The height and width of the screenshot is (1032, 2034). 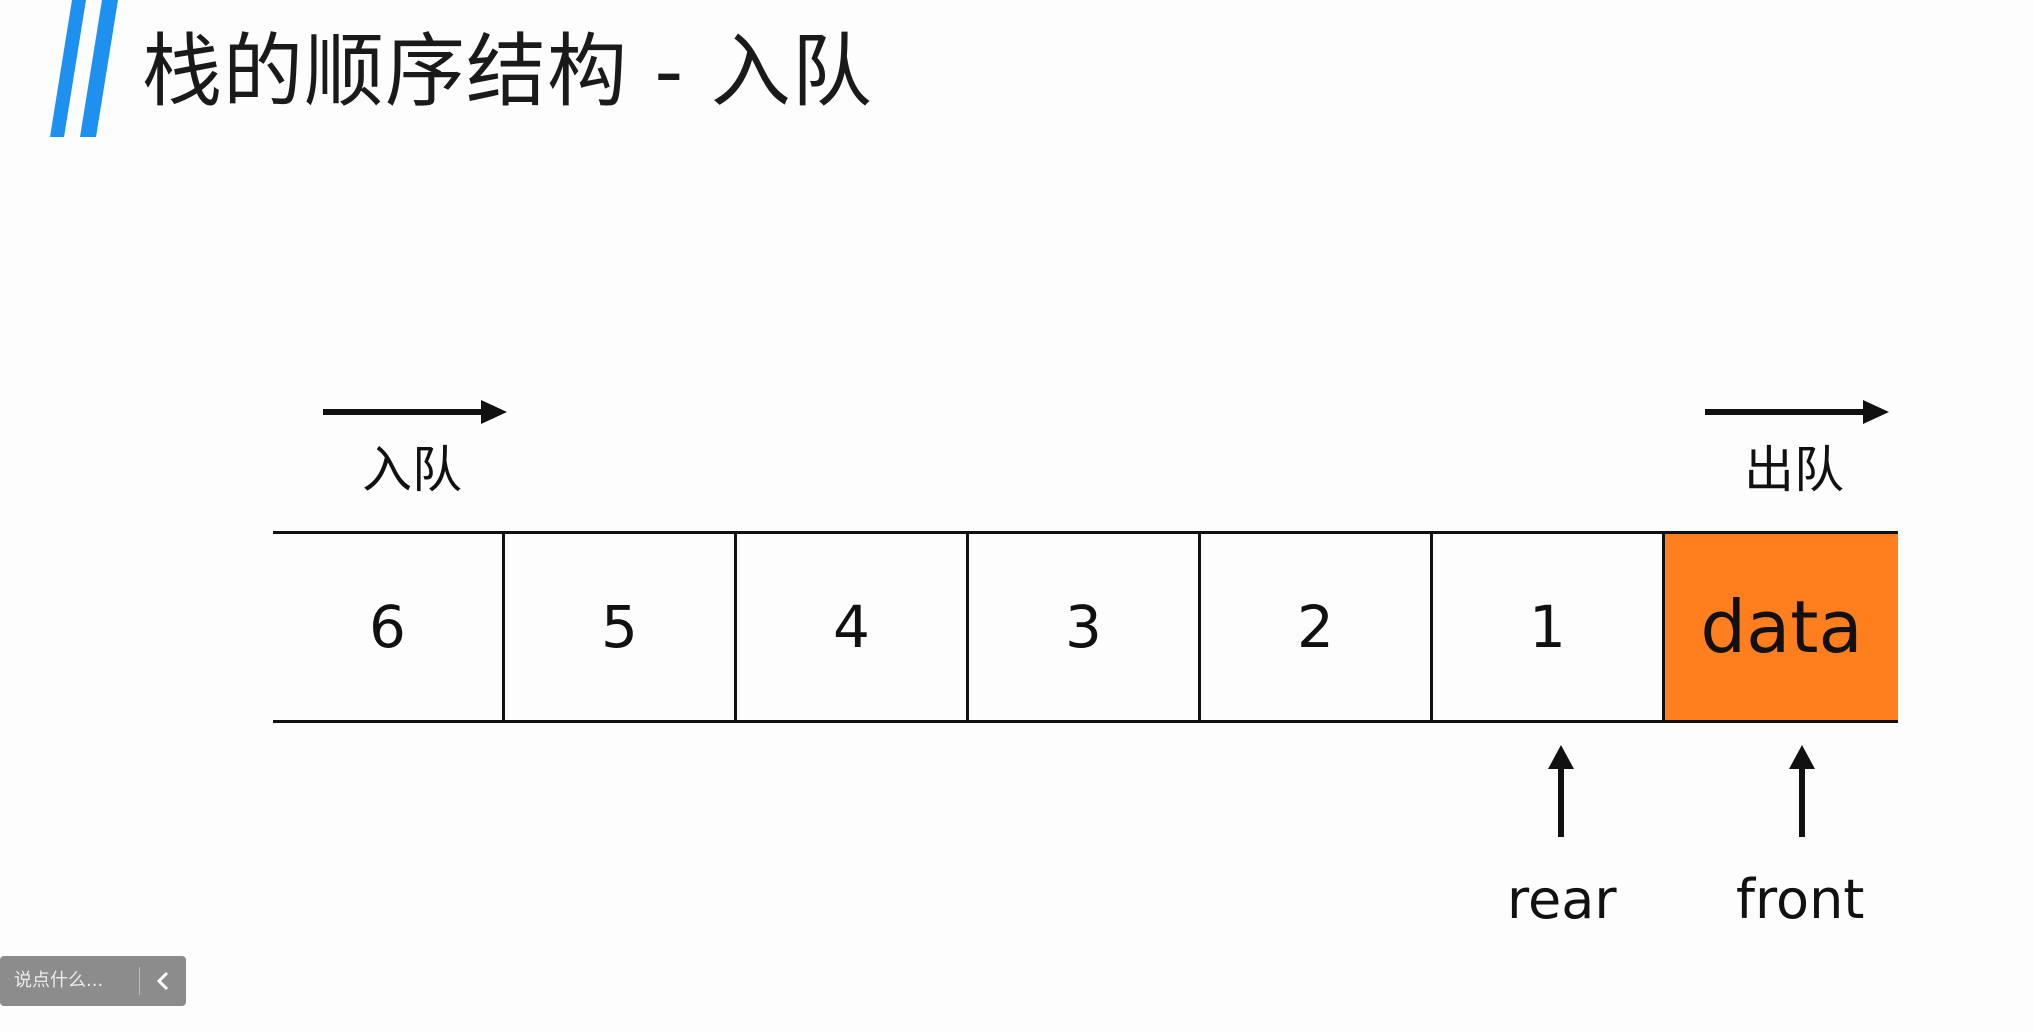 What do you see at coordinates (389, 627) in the screenshot?
I see `queue-cell: 6` at bounding box center [389, 627].